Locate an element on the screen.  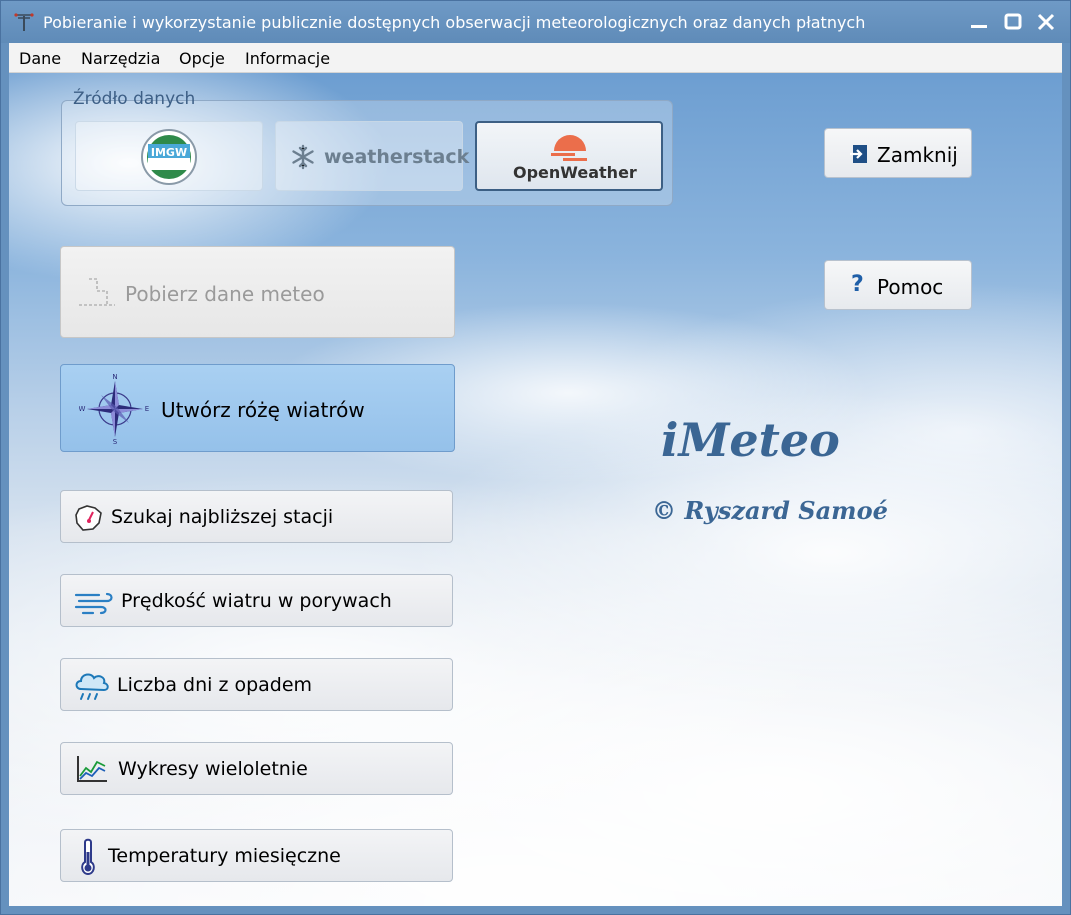
maximize-icon is located at coordinates (1013, 22).